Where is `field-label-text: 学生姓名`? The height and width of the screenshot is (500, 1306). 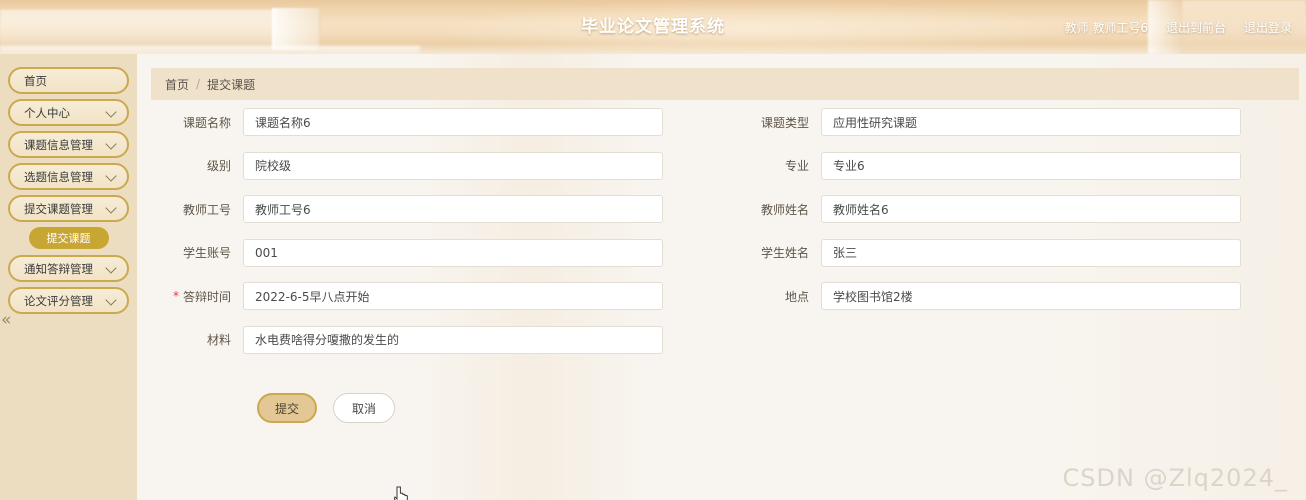
field-label-text: 学生姓名 is located at coordinates (784, 253).